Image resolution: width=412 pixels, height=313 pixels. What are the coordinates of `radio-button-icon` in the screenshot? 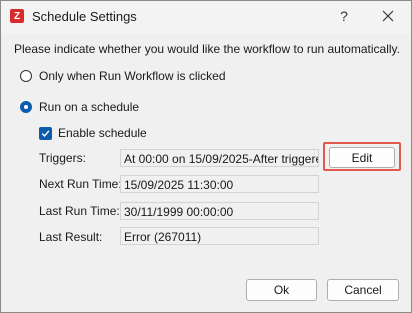 It's located at (26, 76).